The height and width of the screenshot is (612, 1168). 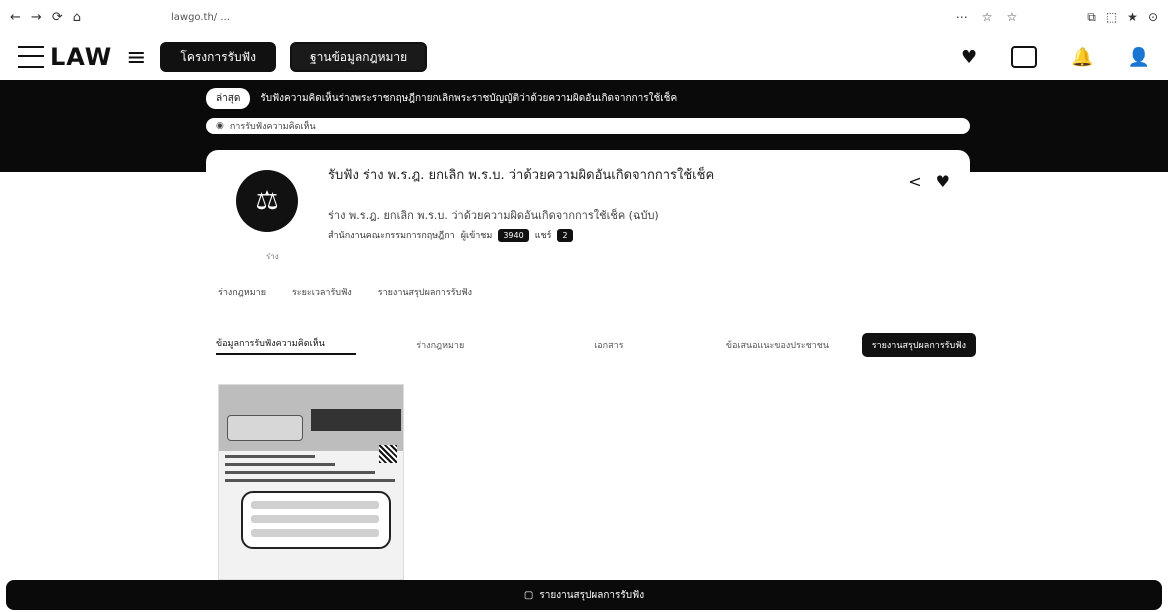 I want to click on tab-documents: เอกสาร, so click(x=609, y=345).